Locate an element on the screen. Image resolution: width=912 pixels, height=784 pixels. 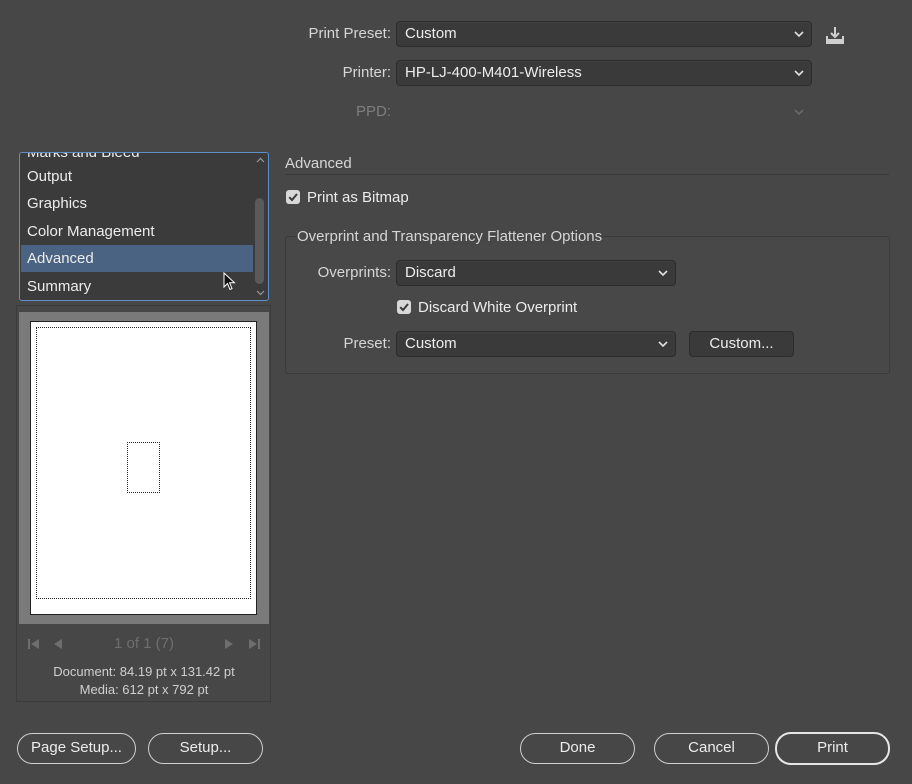
list-item-summary: Summary is located at coordinates (137, 286).